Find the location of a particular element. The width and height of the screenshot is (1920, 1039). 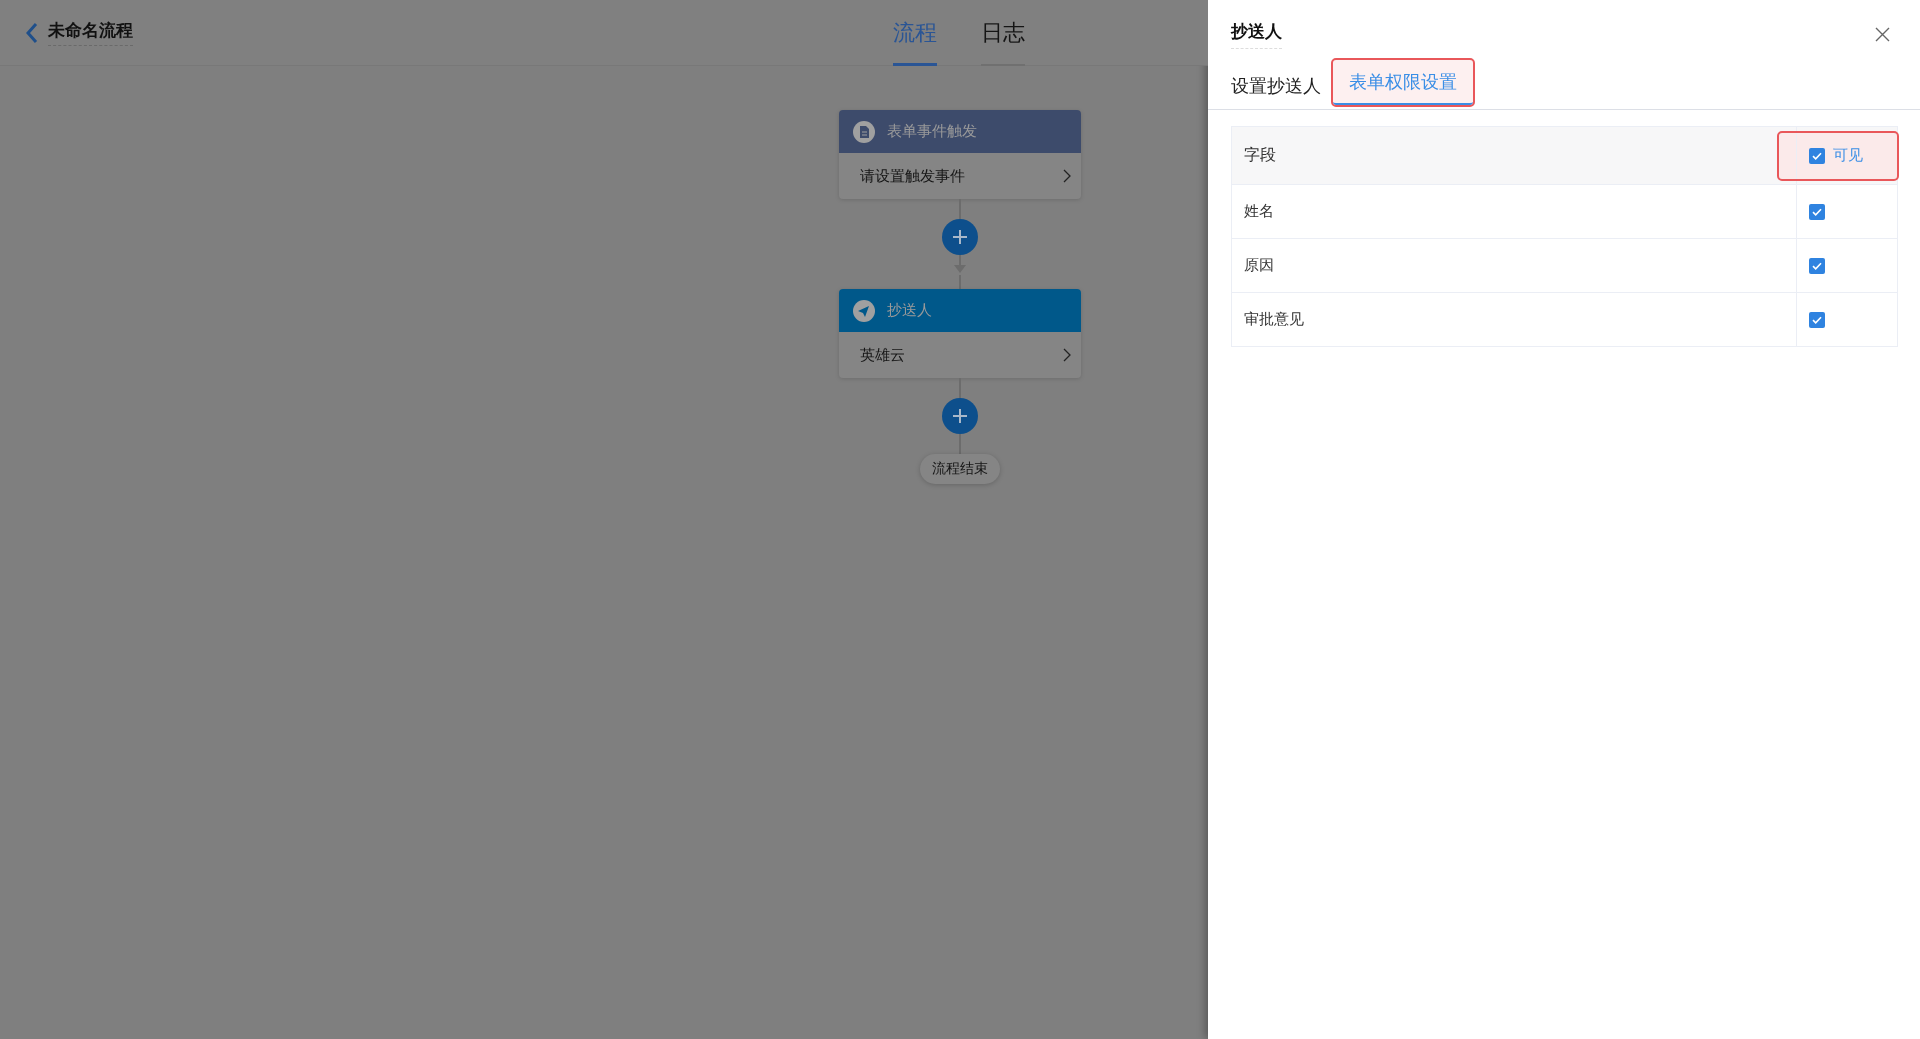

back-icon is located at coordinates (32, 32).